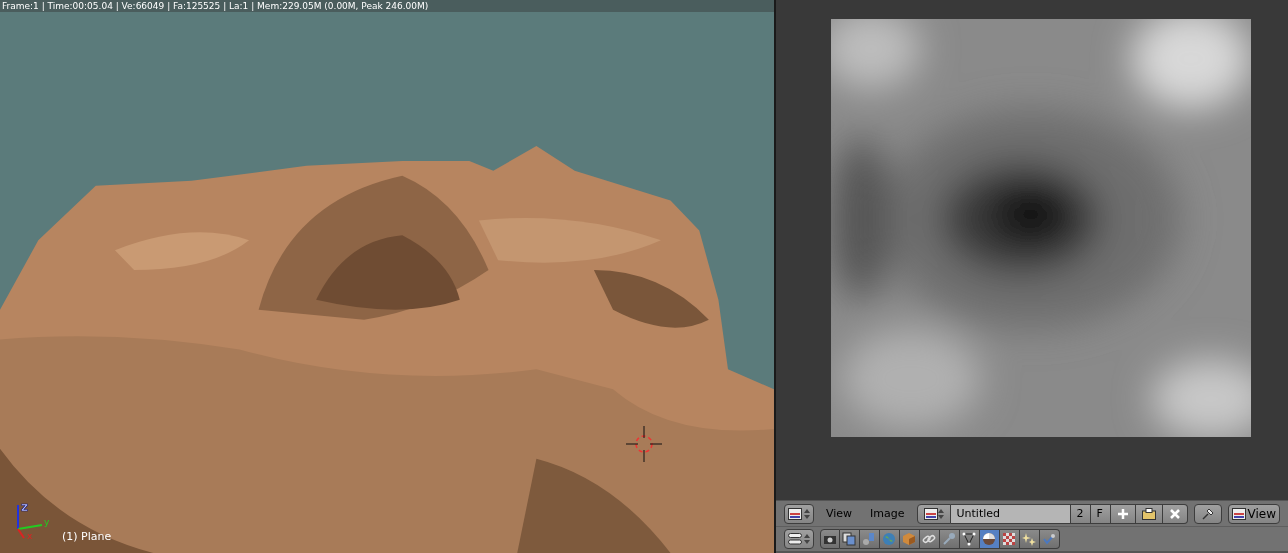  I want to click on pin-button, so click(1207, 513).